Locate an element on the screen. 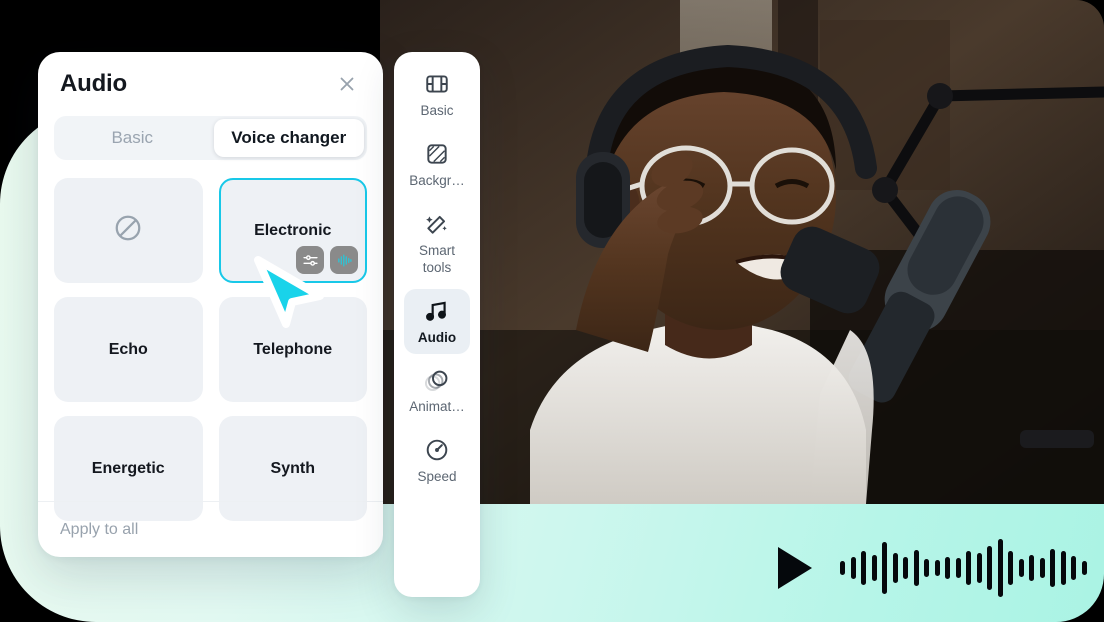 The width and height of the screenshot is (1104, 622). sidebar-item-audio: Audio is located at coordinates (437, 321).